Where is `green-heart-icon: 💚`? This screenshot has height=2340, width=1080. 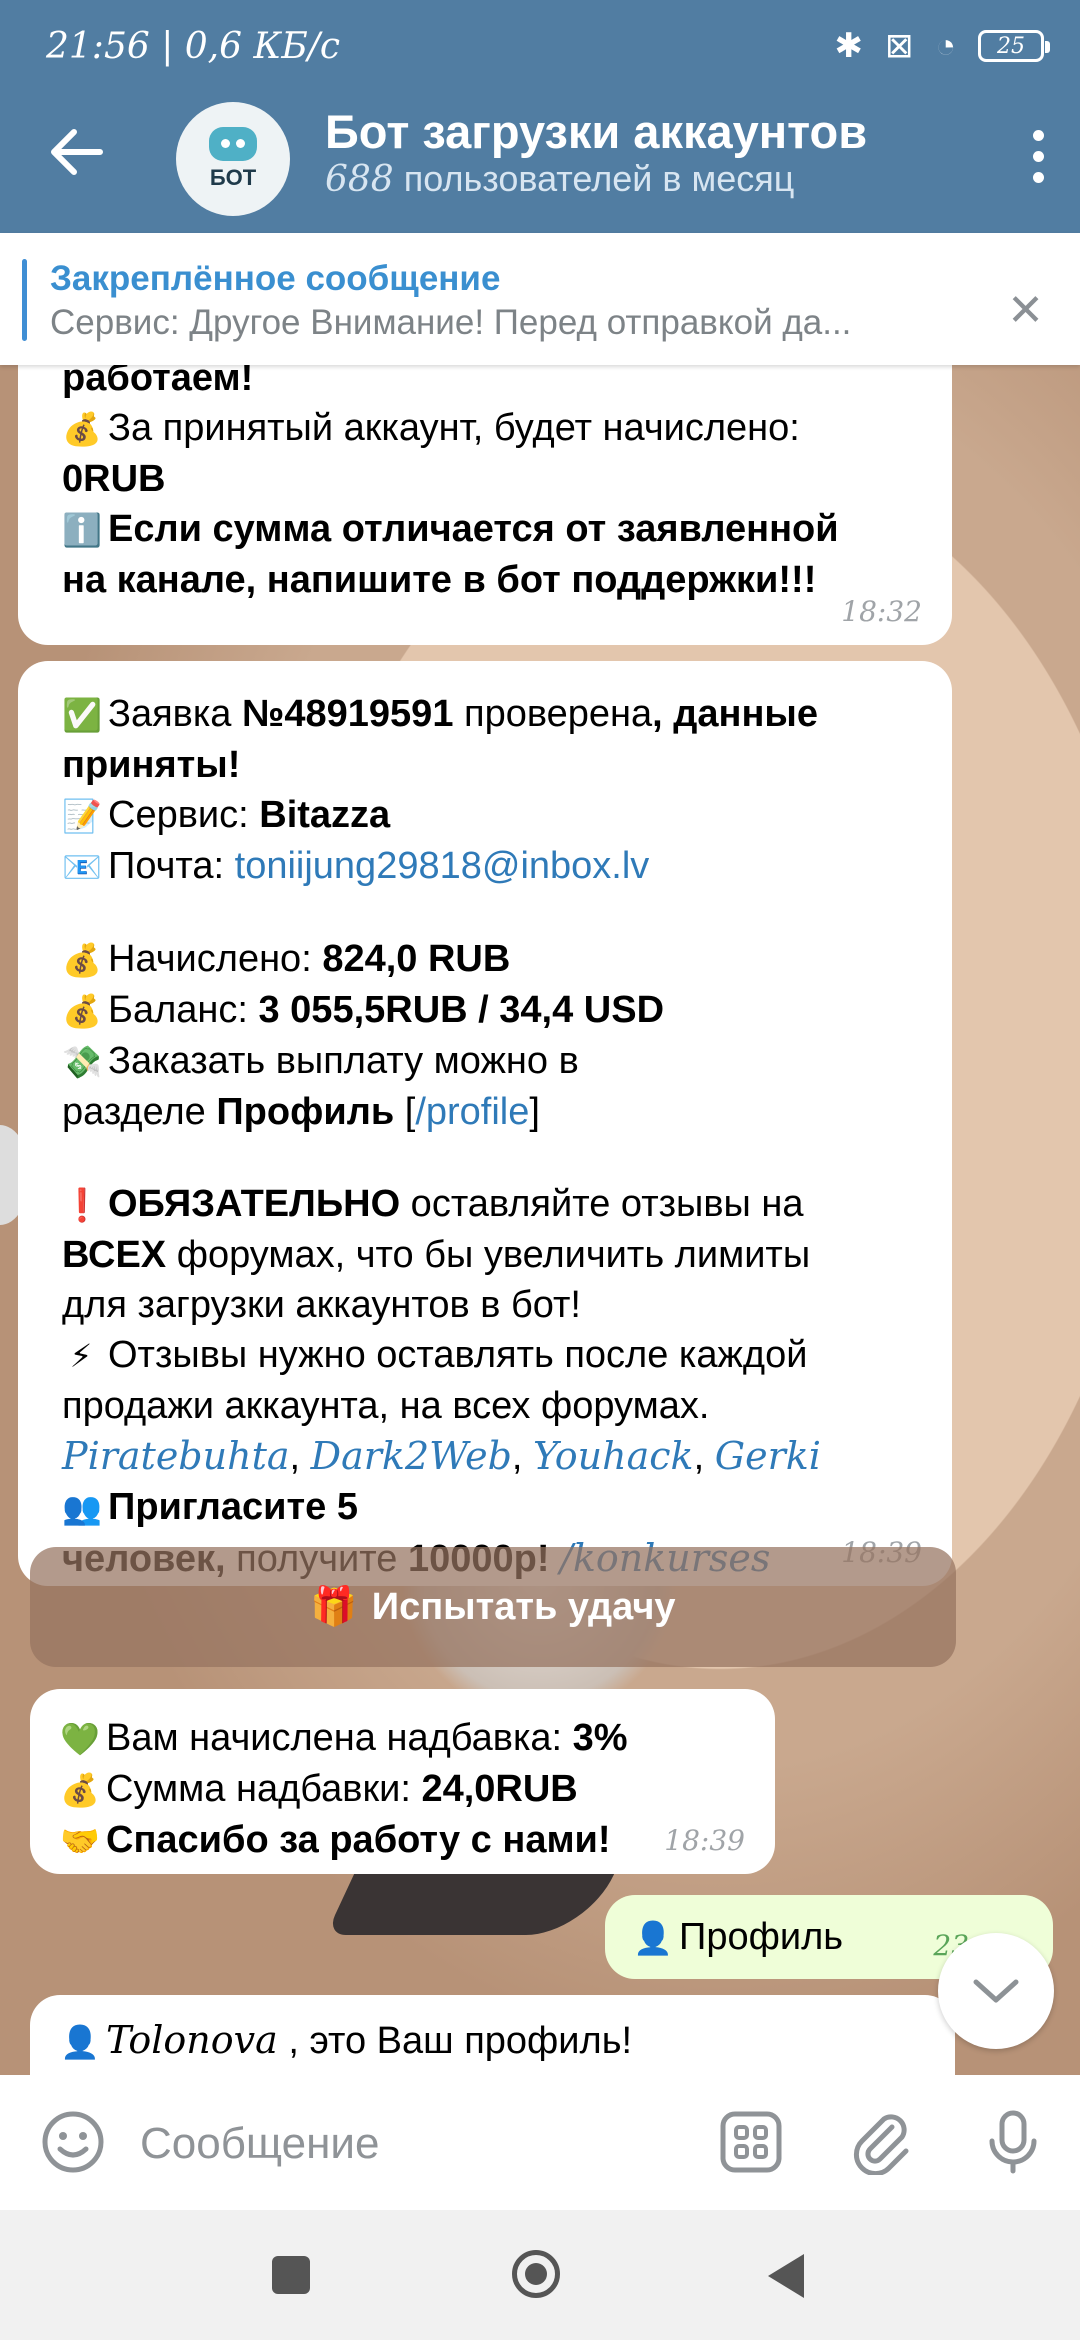
green-heart-icon: 💚 is located at coordinates (80, 1739).